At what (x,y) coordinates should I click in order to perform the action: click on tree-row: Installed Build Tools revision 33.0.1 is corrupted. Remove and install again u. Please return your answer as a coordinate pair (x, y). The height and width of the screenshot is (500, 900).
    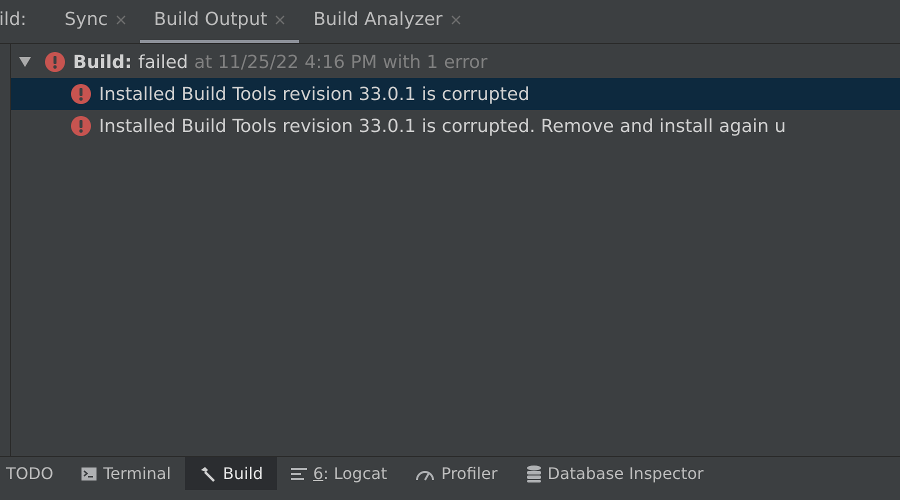
    Looking at the image, I should click on (455, 126).